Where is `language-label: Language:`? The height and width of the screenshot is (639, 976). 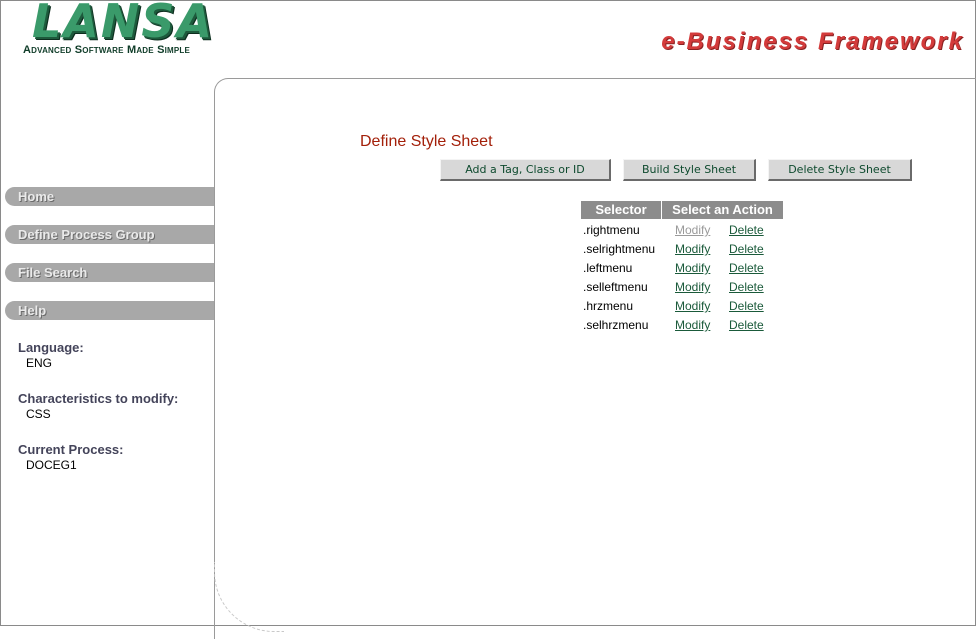 language-label: Language: is located at coordinates (51, 347).